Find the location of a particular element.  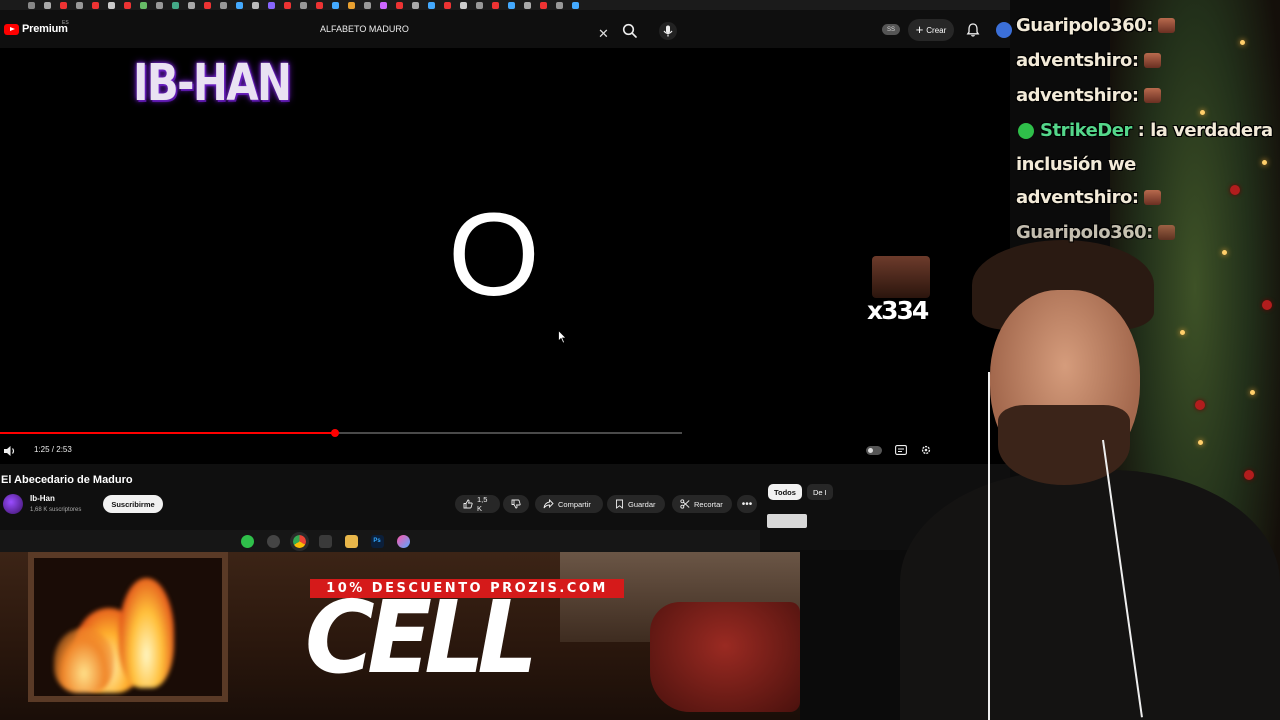

youtube-play-icon is located at coordinates (11, 29).